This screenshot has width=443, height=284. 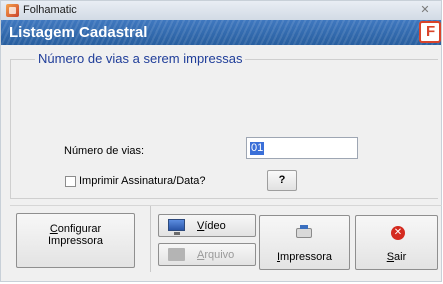 What do you see at coordinates (302, 148) in the screenshot?
I see `vias-input: 01` at bounding box center [302, 148].